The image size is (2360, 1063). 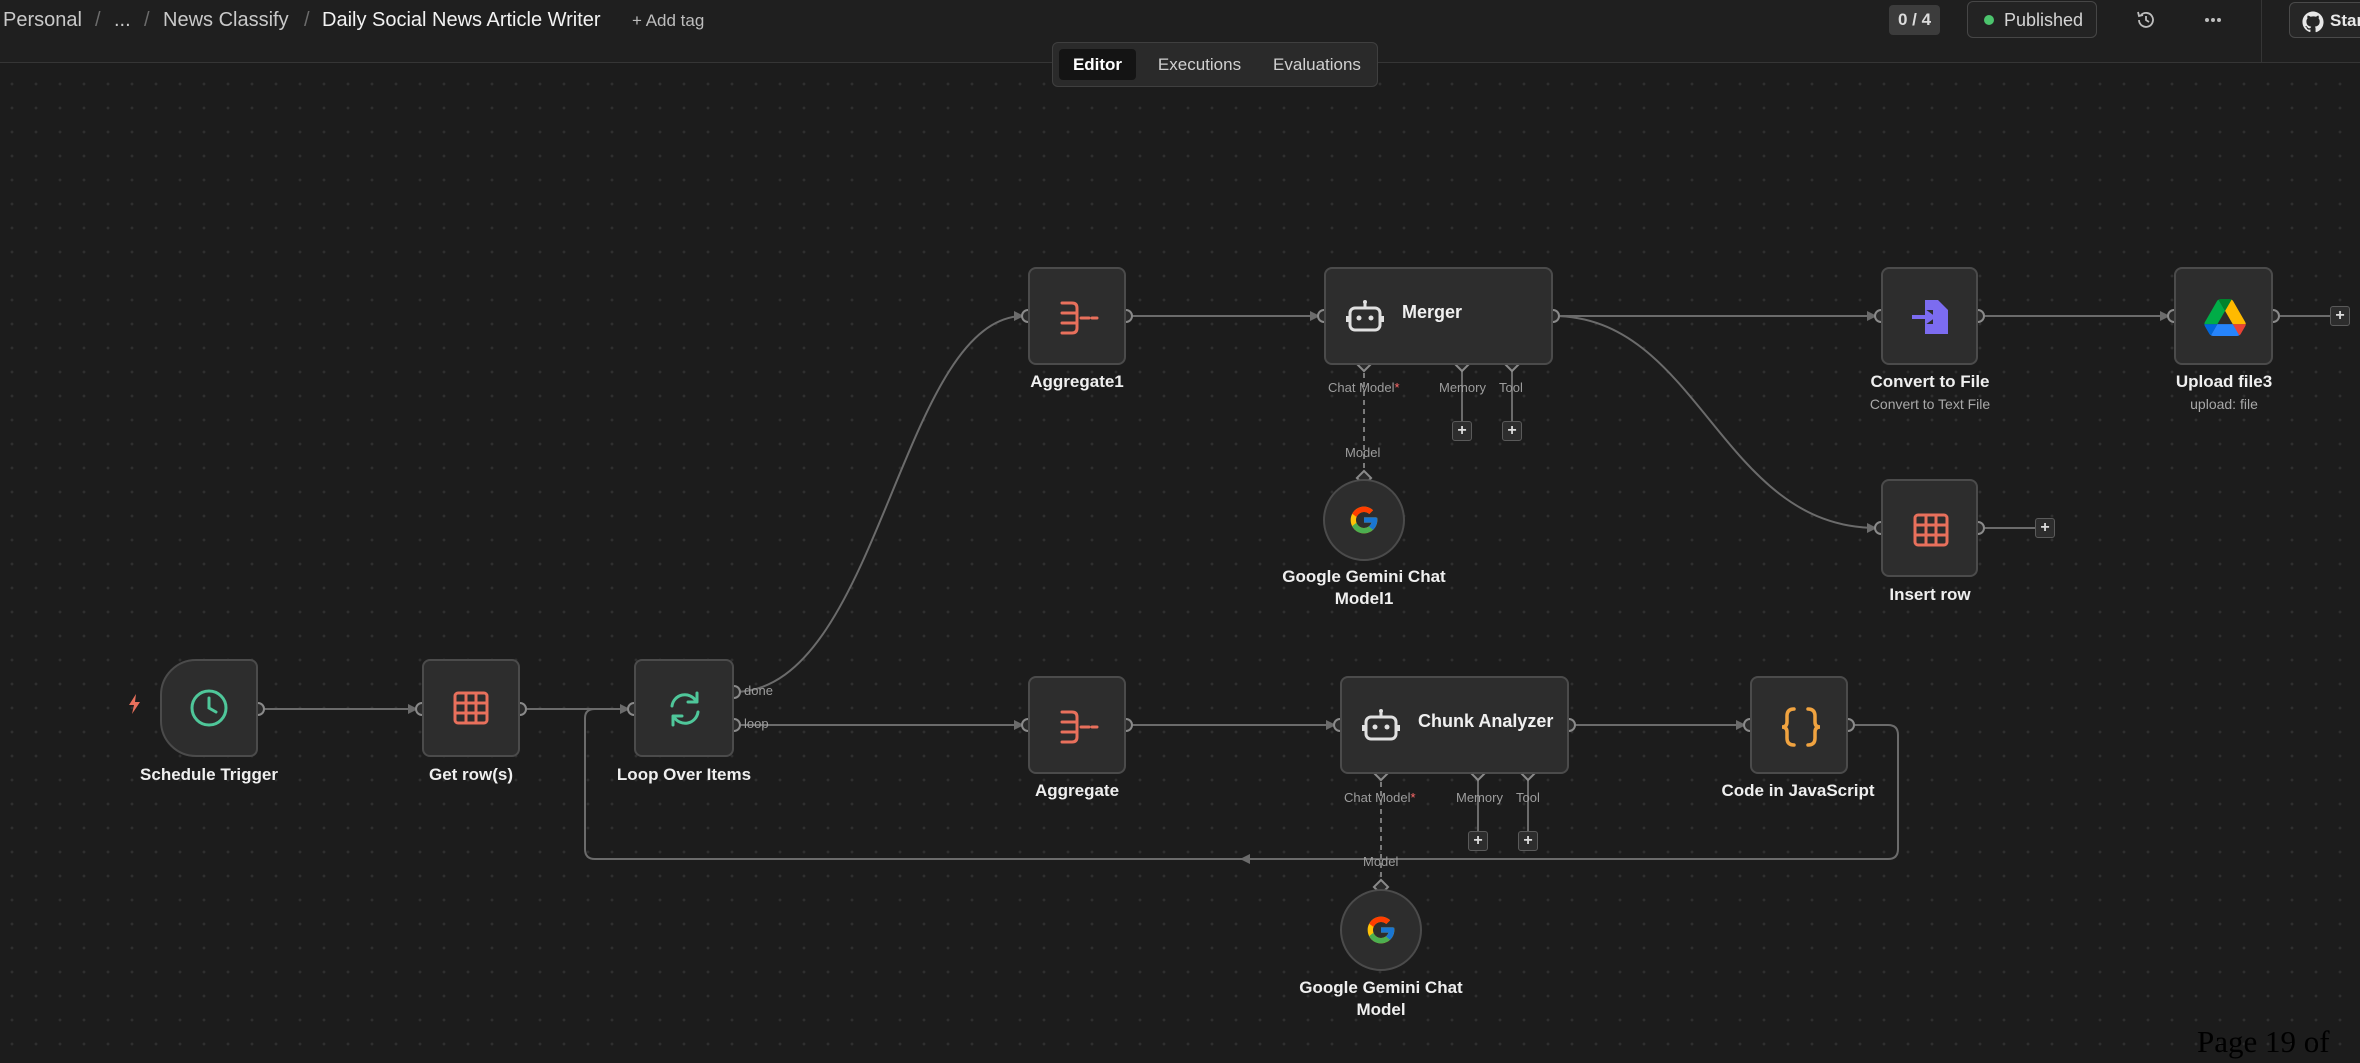 What do you see at coordinates (471, 774) in the screenshot?
I see `node-label-get-rows: Get row(s)` at bounding box center [471, 774].